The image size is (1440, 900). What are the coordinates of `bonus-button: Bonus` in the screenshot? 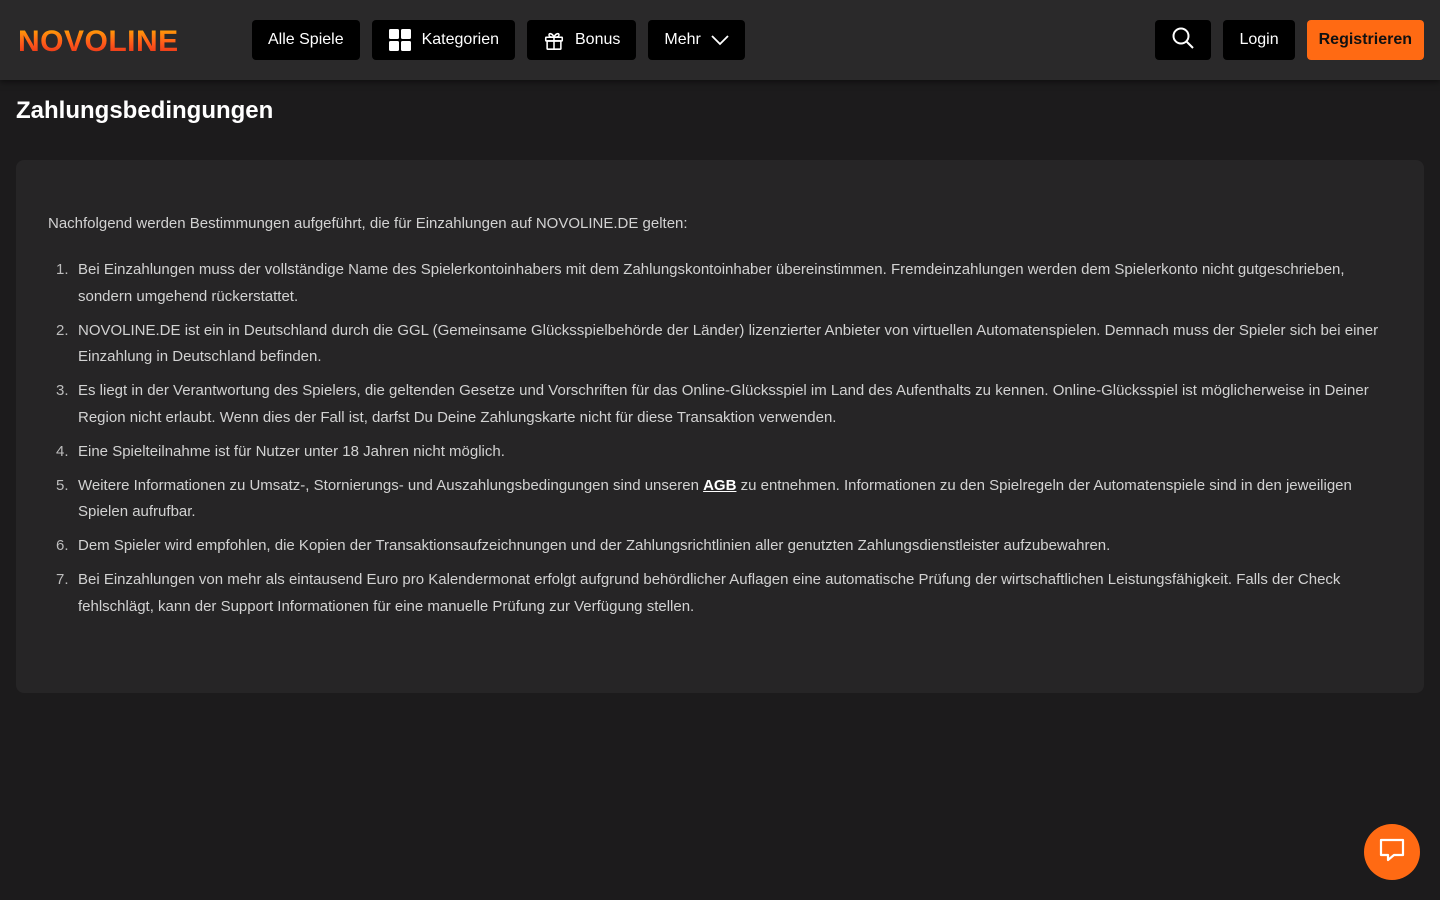 It's located at (582, 40).